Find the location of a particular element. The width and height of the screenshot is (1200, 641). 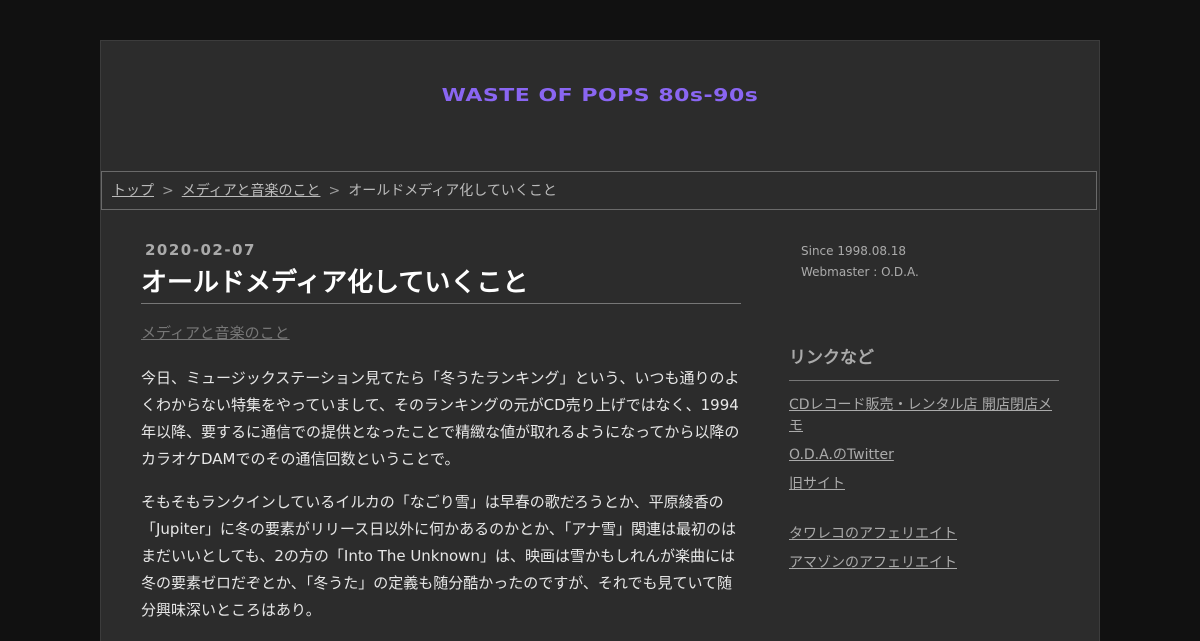

link-amazon-affiliate: アマゾンのアフェリエイト is located at coordinates (924, 563).